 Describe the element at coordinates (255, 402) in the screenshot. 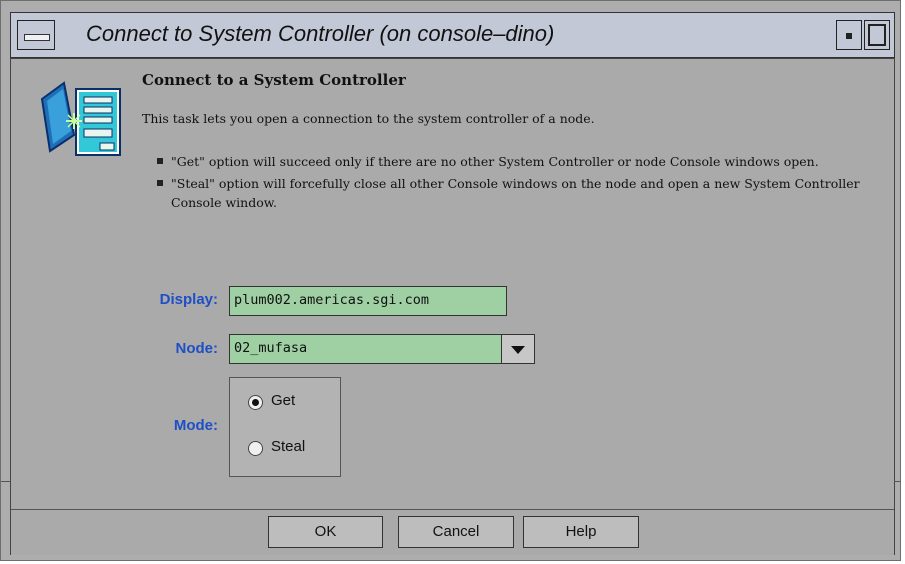

I see `radio-get` at that location.